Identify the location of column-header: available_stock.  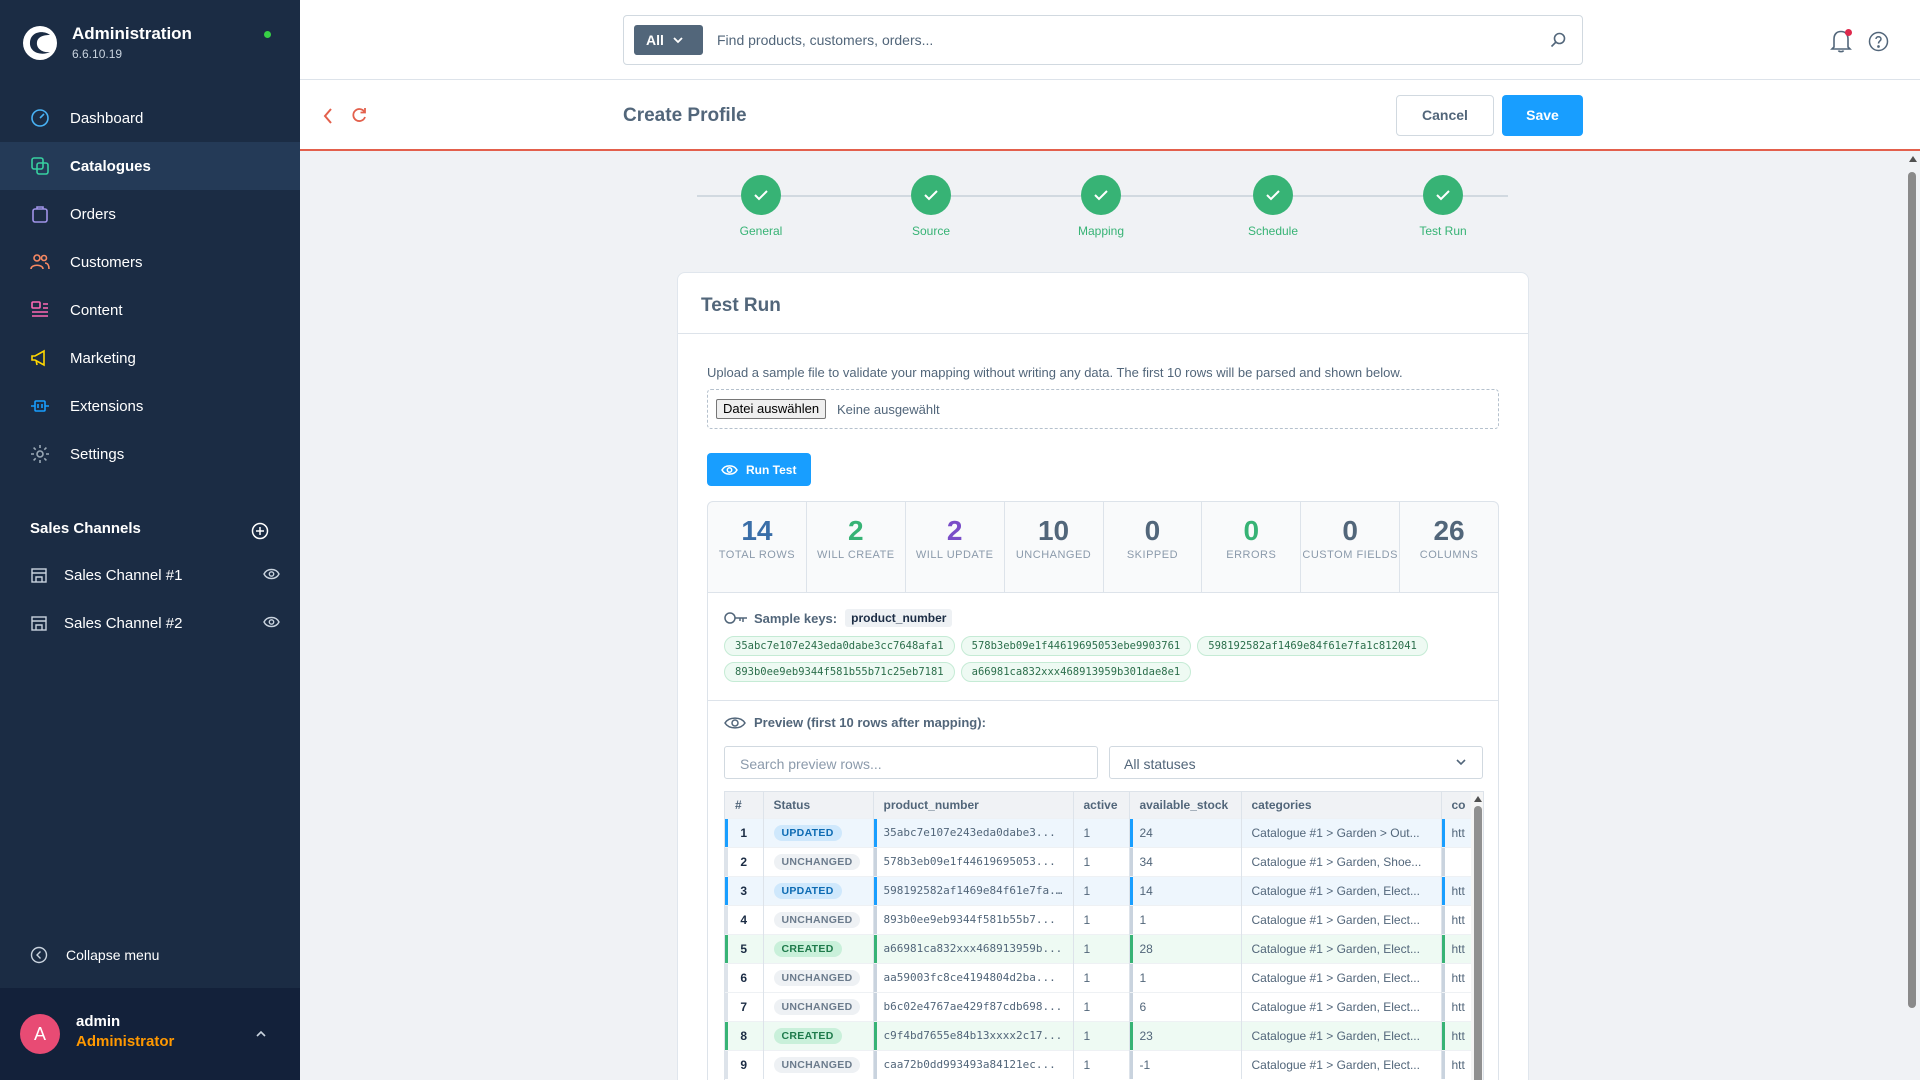
(1185, 805).